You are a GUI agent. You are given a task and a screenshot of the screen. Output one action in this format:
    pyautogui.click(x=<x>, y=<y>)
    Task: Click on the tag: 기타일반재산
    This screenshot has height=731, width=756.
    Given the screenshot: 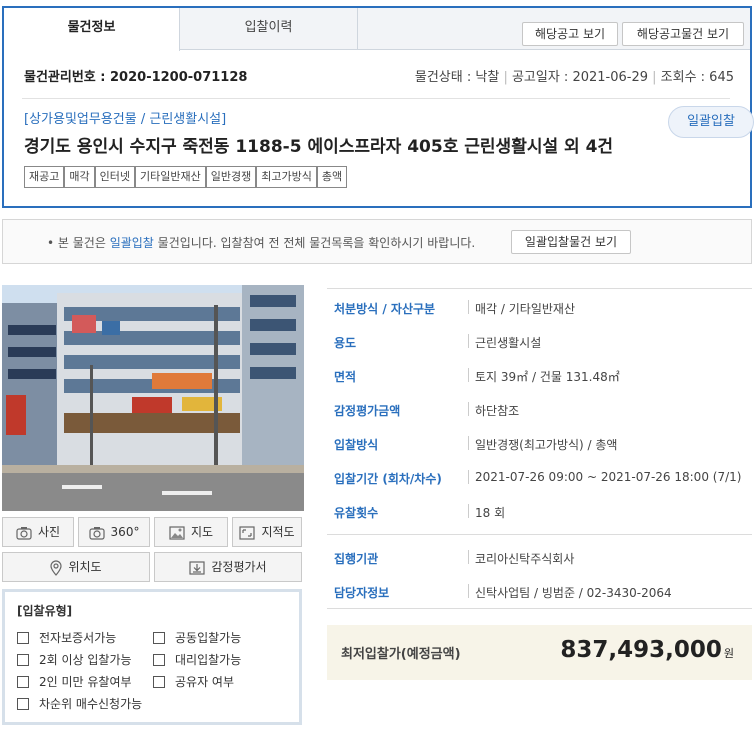 What is the action you would take?
    pyautogui.click(x=170, y=177)
    